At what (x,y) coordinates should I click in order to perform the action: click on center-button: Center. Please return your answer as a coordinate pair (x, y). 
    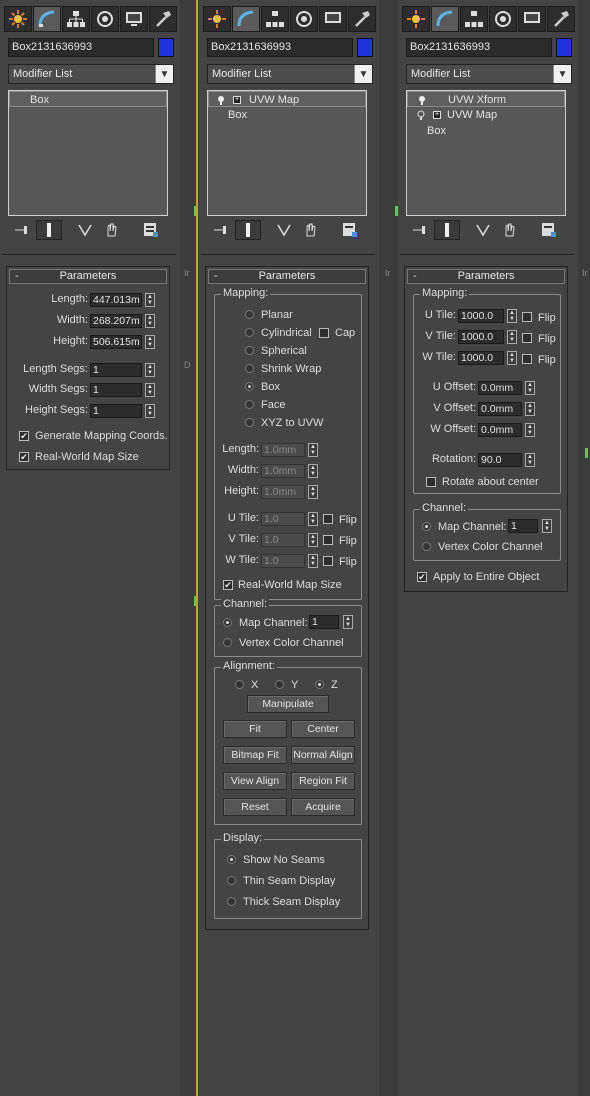
    Looking at the image, I should click on (323, 729).